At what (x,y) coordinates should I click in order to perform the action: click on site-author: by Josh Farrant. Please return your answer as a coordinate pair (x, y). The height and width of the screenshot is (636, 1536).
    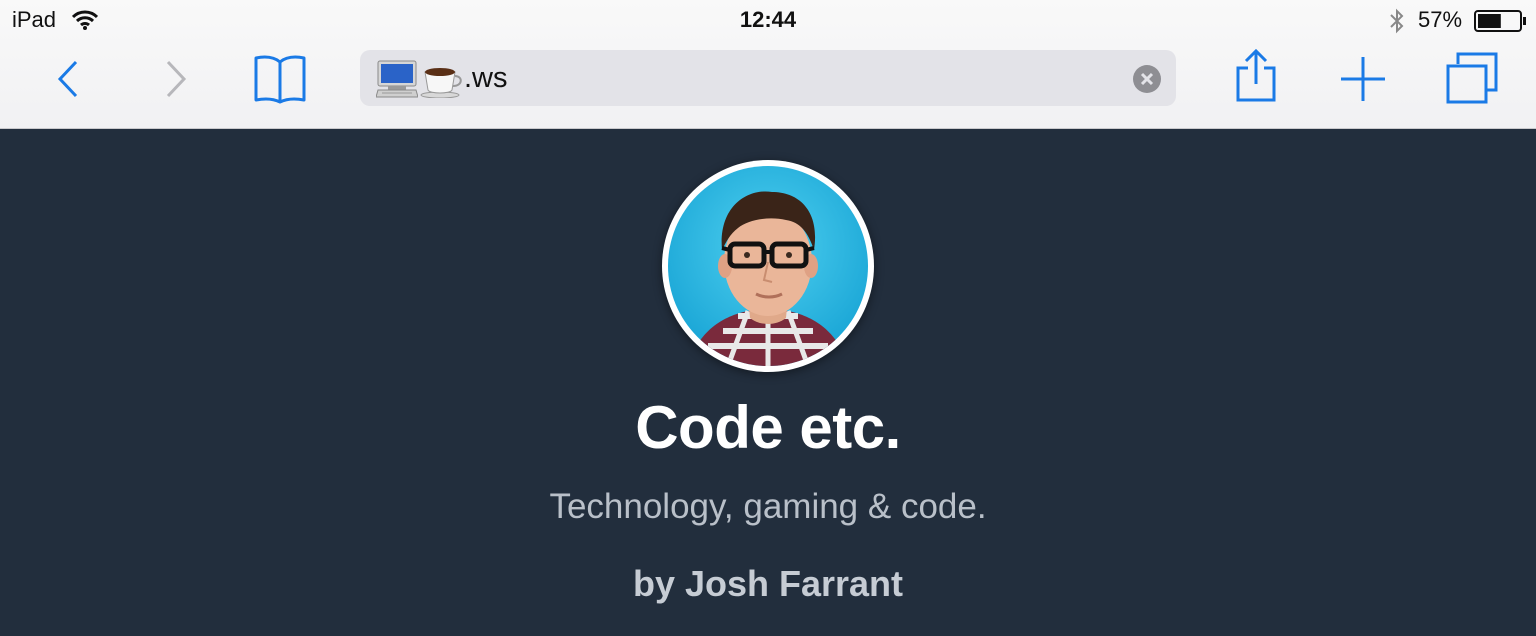
    Looking at the image, I should click on (768, 583).